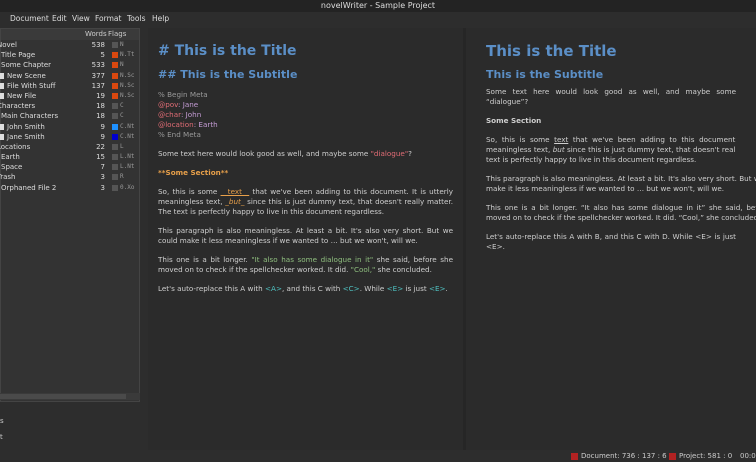 This screenshot has width=756, height=462. I want to click on tree-item-name: Locations, so click(15, 146).